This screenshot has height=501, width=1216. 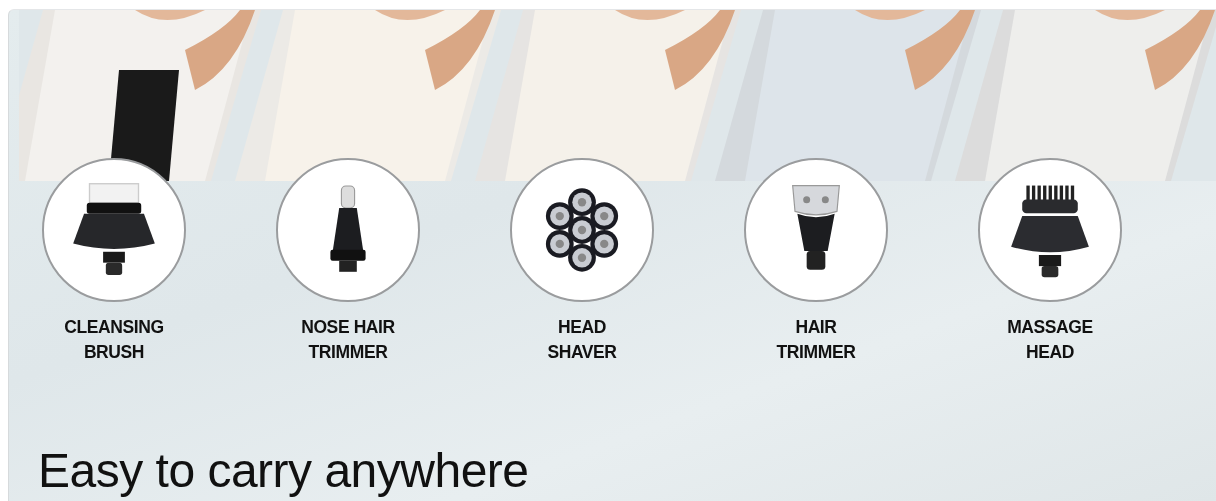 I want to click on attachment-label: HEAD SHAVER, so click(x=582, y=340).